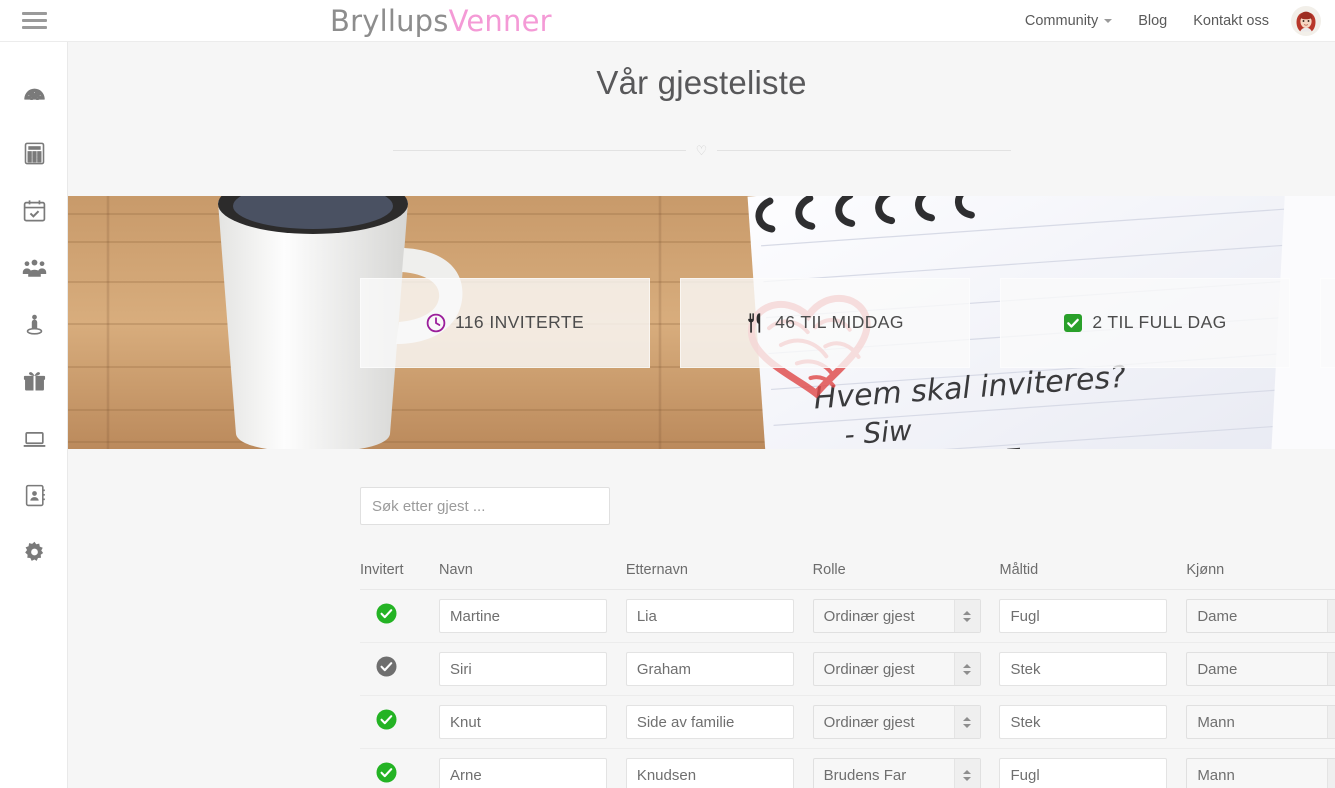  I want to click on column-header-etternavn: Etternavn, so click(719, 576).